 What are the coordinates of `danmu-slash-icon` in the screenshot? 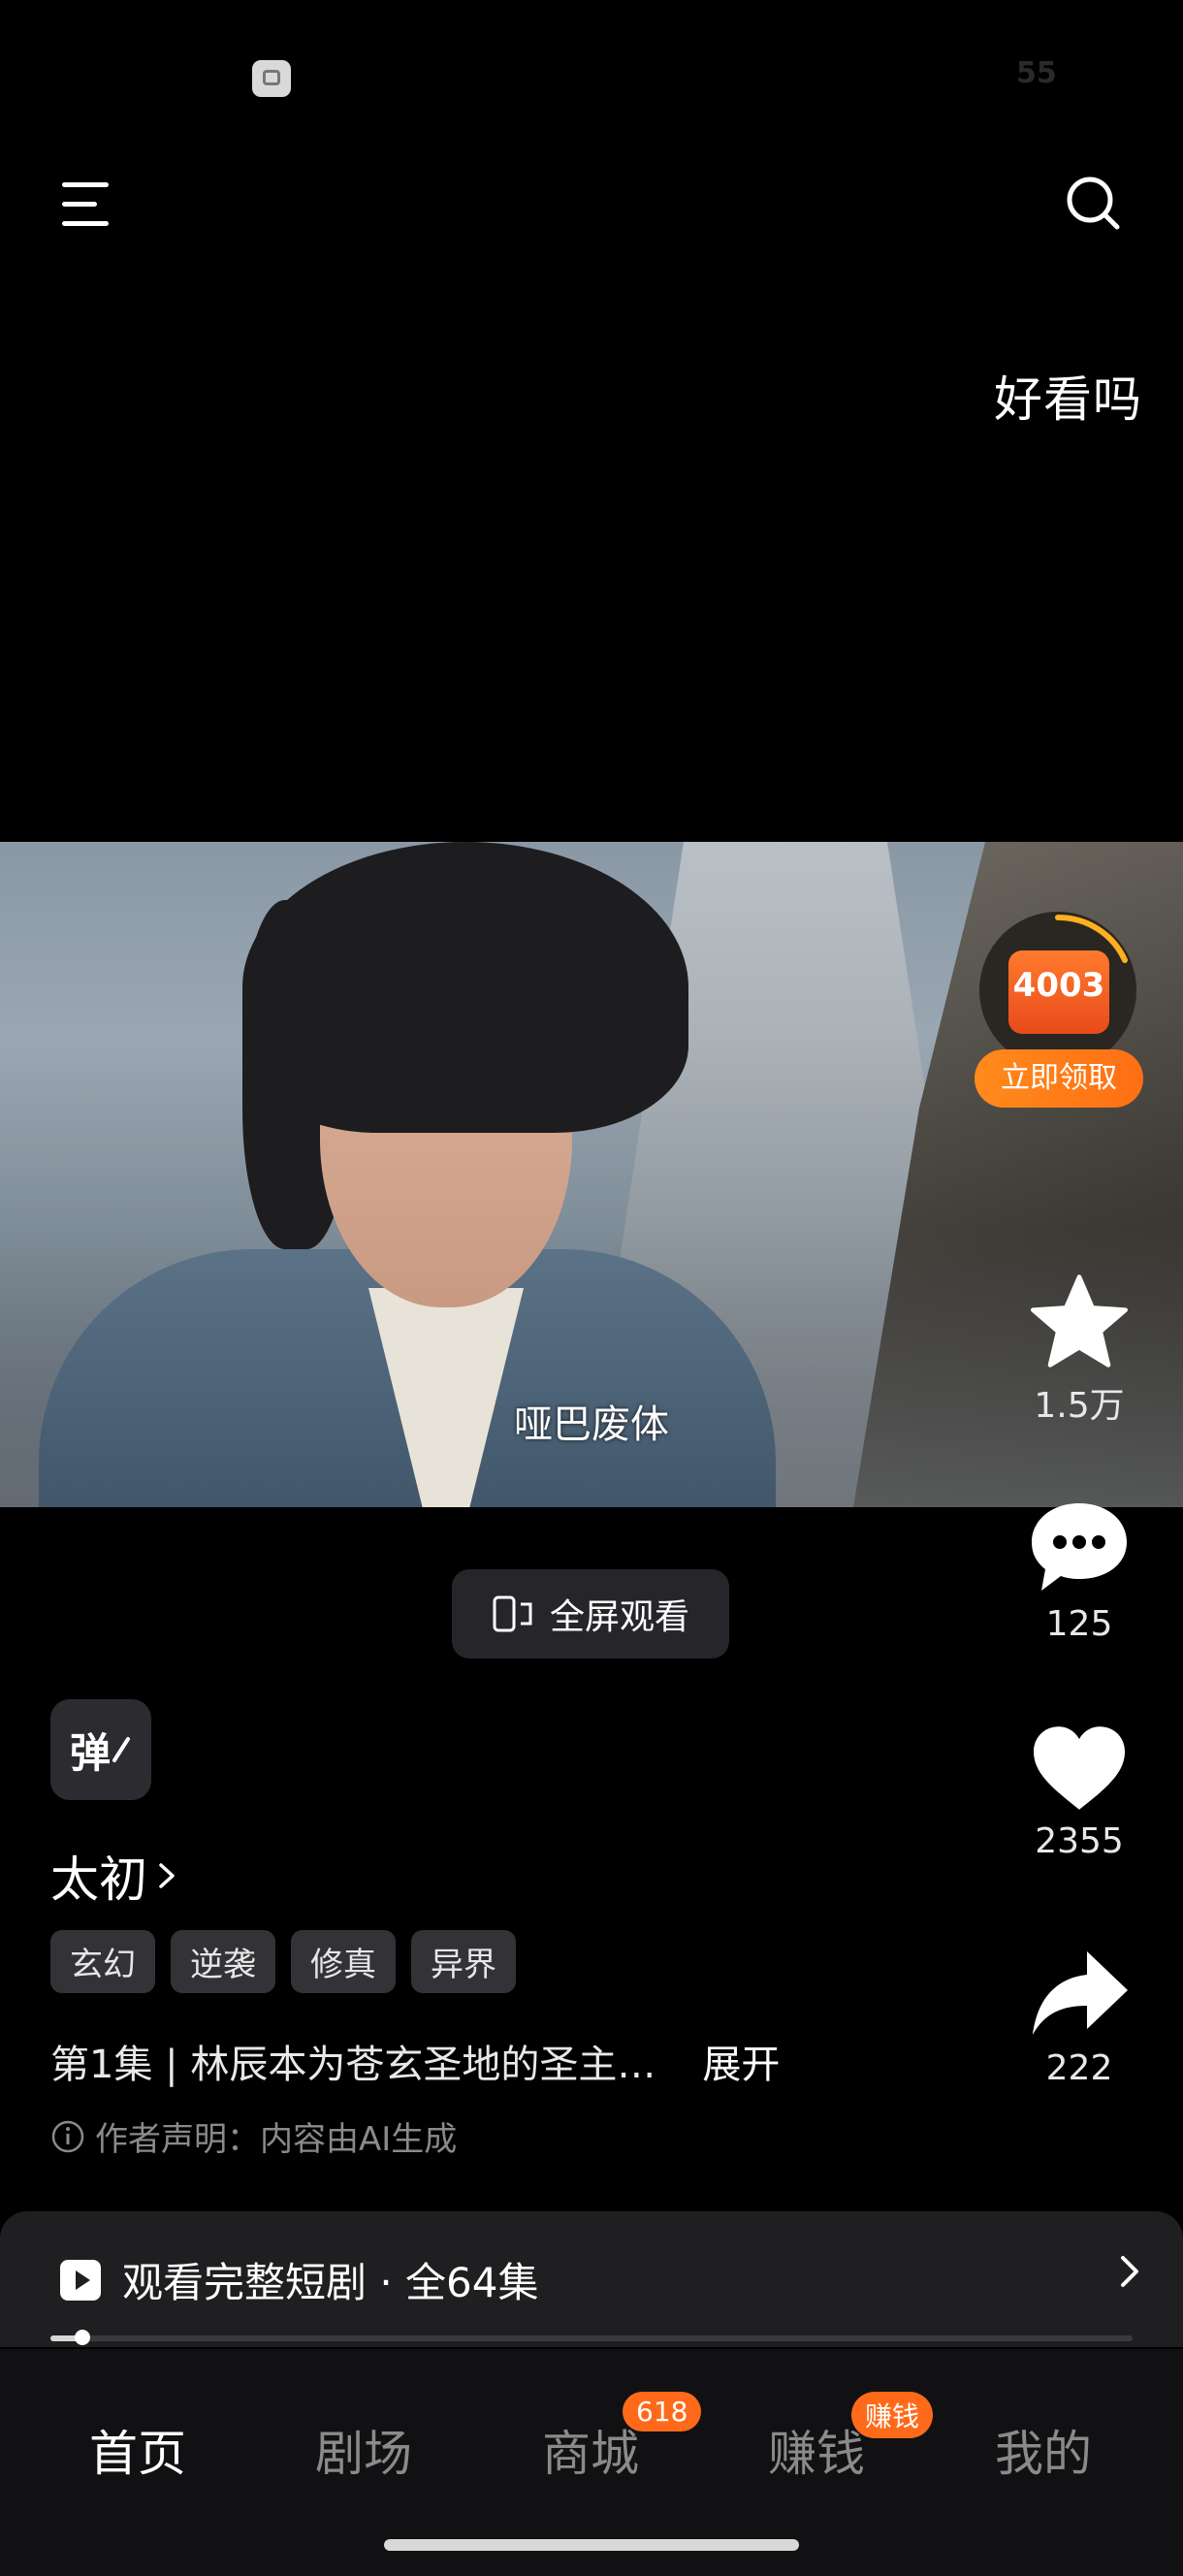 It's located at (121, 1749).